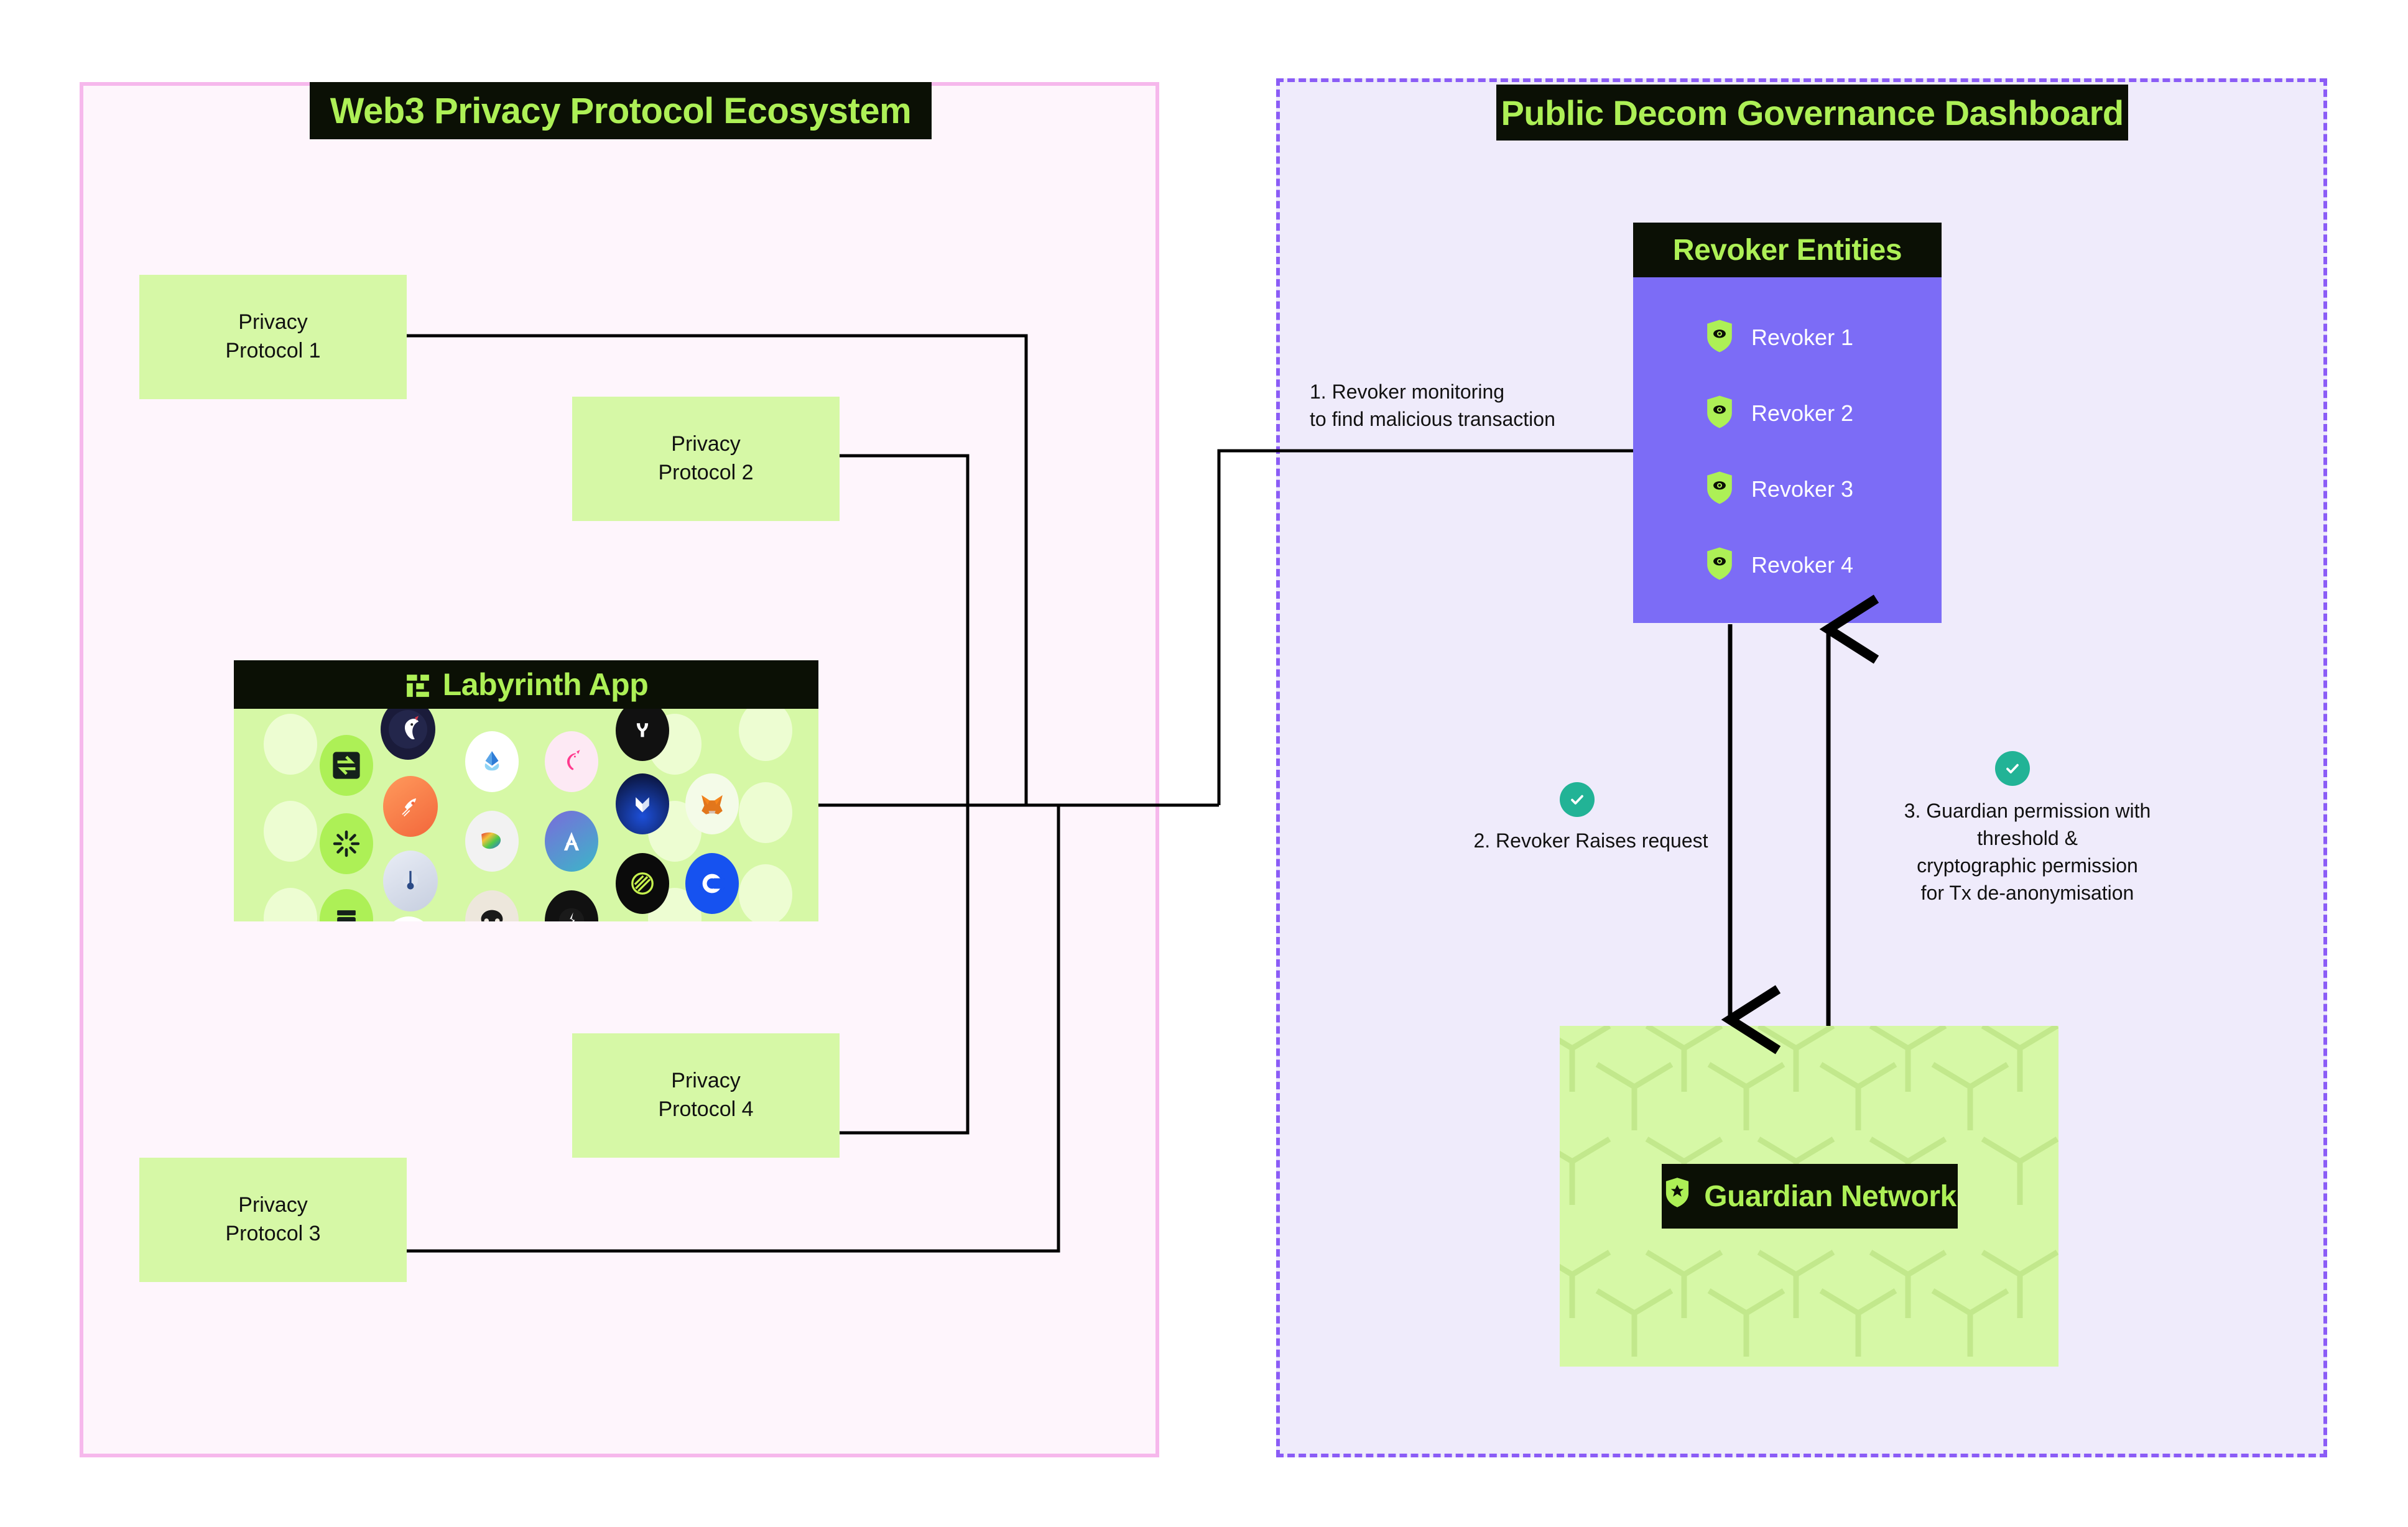 The height and width of the screenshot is (1527, 2408). I want to click on revoker-list-item-3: Revoker 3, so click(1788, 489).